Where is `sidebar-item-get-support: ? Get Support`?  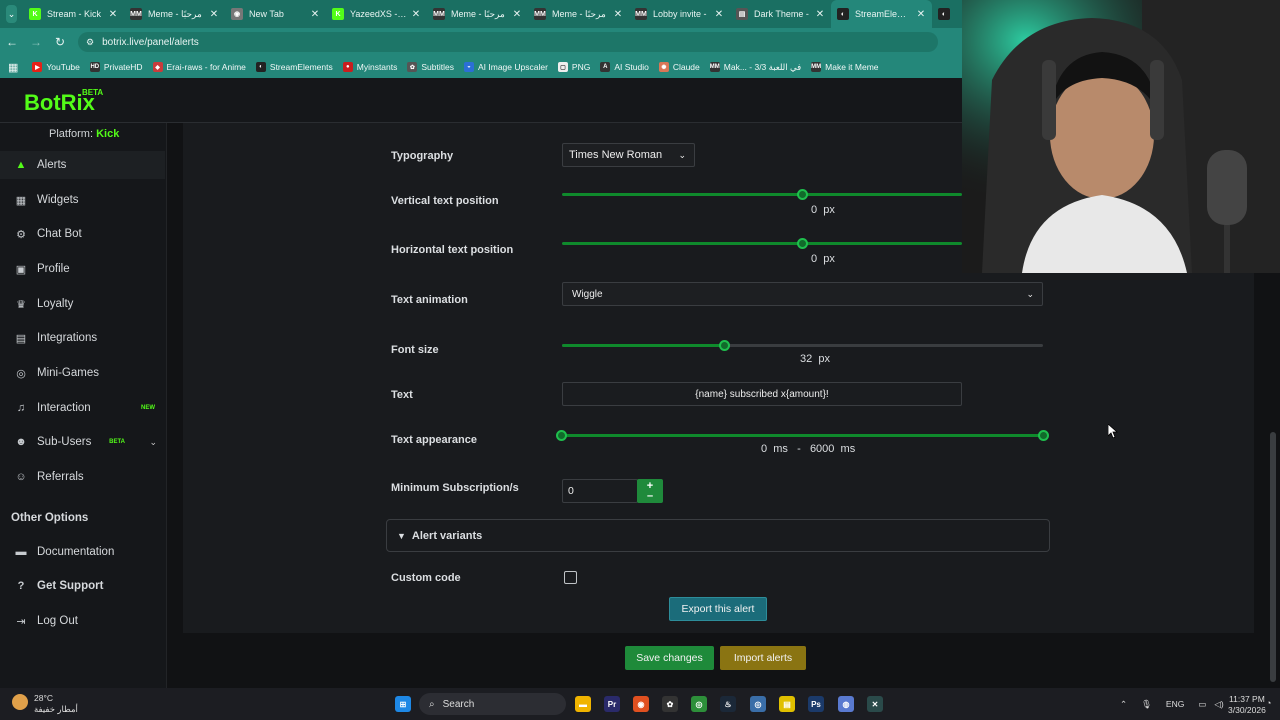 sidebar-item-get-support: ? Get Support is located at coordinates (82, 586).